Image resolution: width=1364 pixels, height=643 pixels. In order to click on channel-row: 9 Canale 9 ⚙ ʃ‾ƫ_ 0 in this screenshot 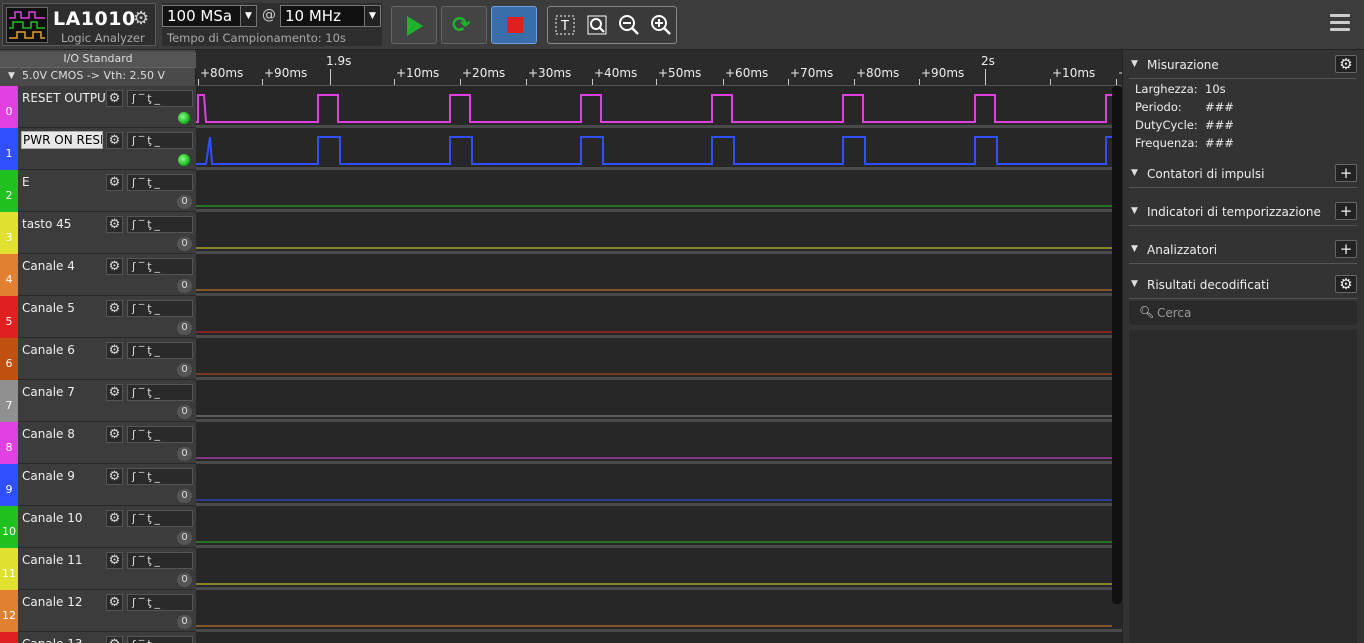, I will do `click(98, 485)`.